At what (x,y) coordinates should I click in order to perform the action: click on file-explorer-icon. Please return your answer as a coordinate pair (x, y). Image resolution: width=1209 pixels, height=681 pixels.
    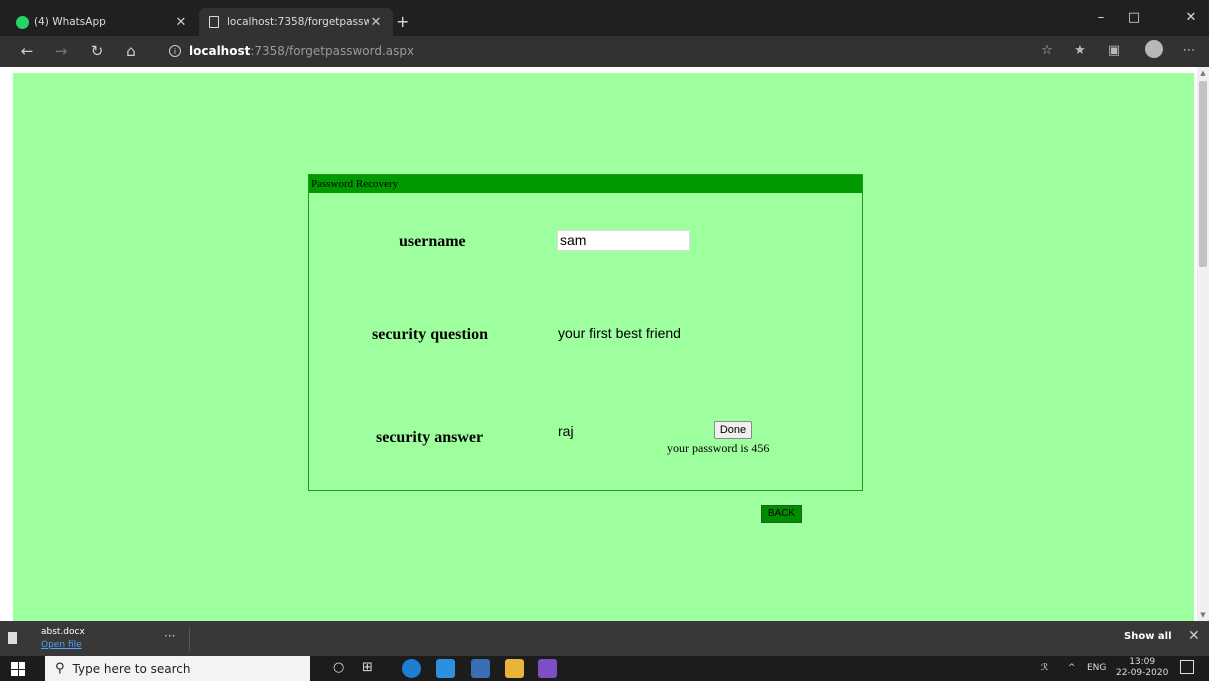
    Looking at the image, I should click on (514, 668).